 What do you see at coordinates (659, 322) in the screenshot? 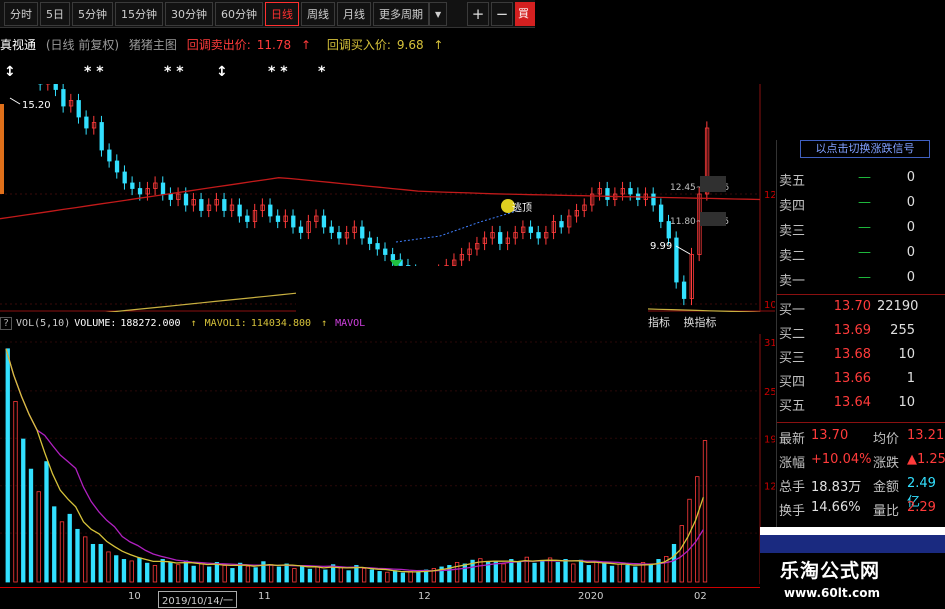
I see `indicator-button: 指标` at bounding box center [659, 322].